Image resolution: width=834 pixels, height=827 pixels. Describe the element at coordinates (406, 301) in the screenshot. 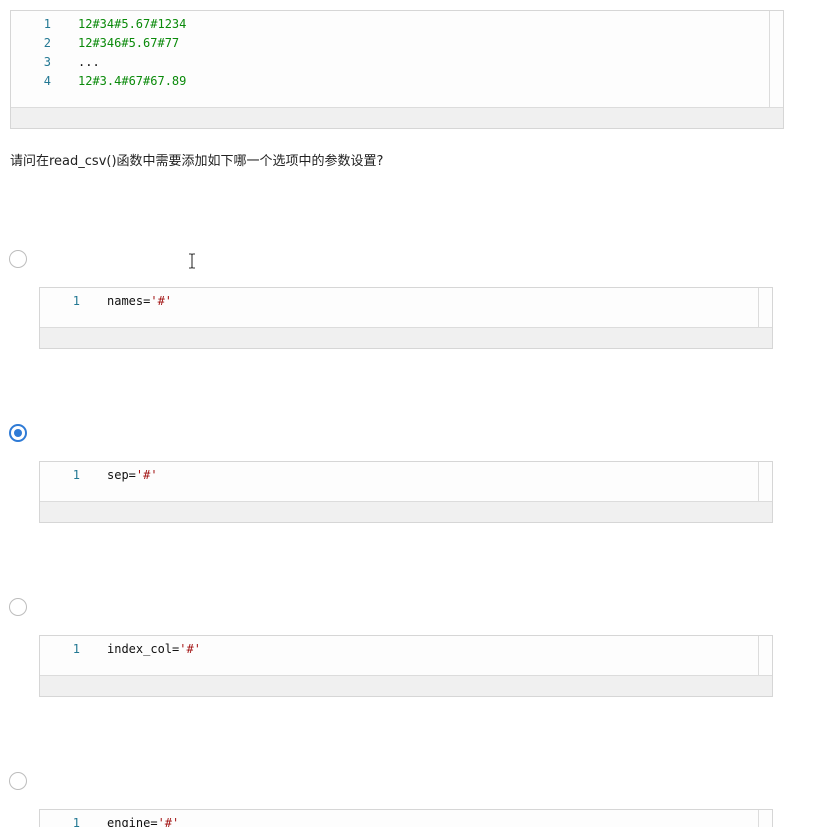

I see `code-line: 1 names= '#'` at that location.